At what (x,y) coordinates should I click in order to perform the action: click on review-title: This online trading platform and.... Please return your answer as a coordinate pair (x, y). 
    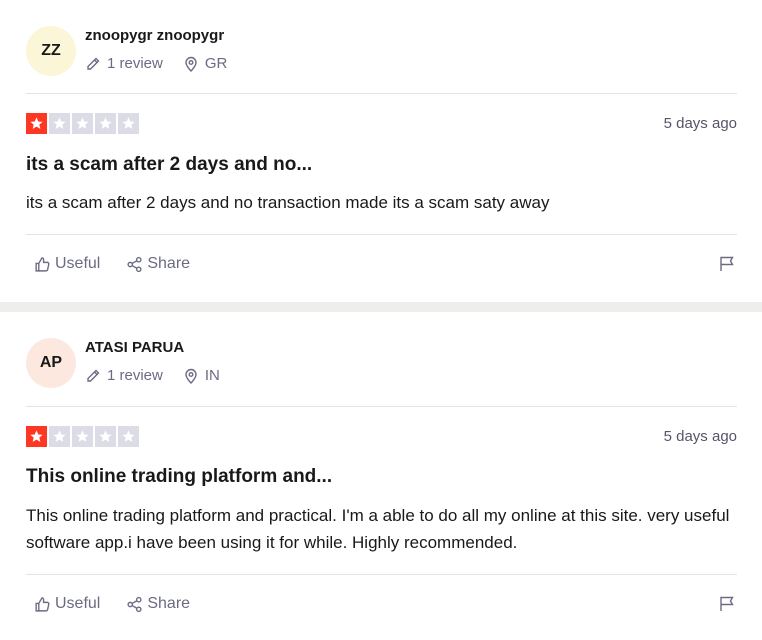
    Looking at the image, I should click on (179, 477).